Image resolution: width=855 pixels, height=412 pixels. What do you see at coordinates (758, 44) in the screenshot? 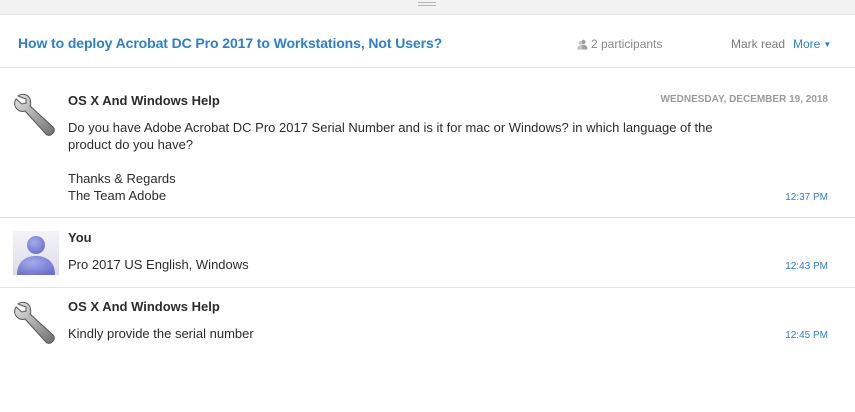
I see `mark-read-button: Mark read` at bounding box center [758, 44].